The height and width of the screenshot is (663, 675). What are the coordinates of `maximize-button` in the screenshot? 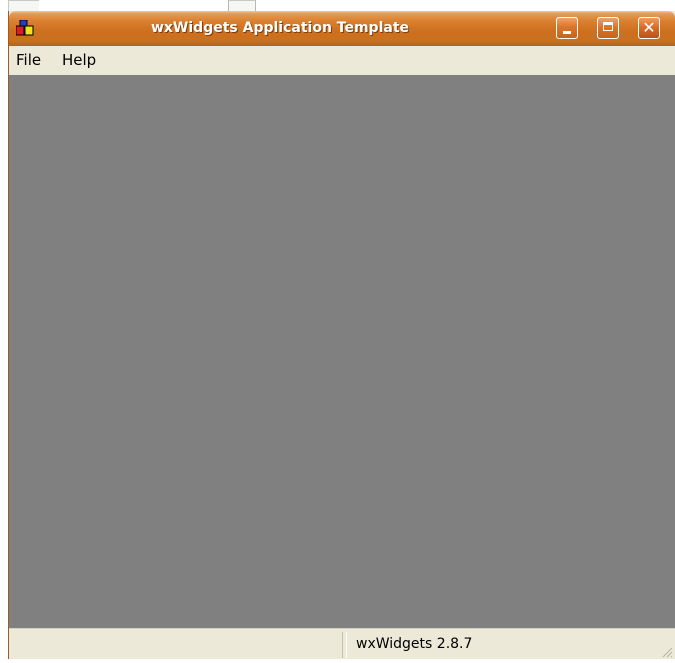 It's located at (608, 28).